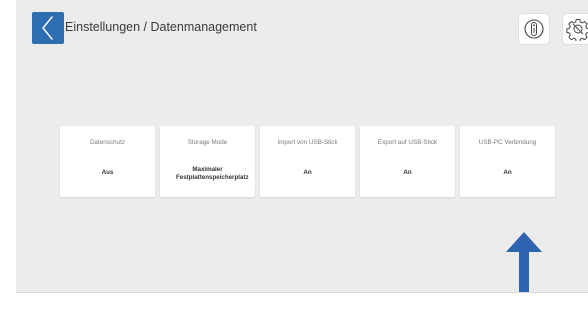  I want to click on tile-import-usb: Import von USB-Stick An, so click(307, 161).